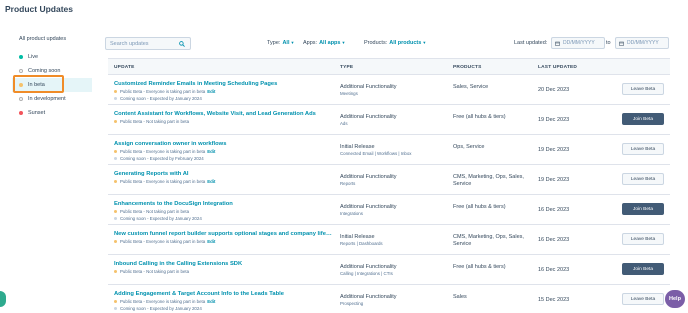  I want to click on date-from-input: DD/MM/YYYY, so click(578, 43).